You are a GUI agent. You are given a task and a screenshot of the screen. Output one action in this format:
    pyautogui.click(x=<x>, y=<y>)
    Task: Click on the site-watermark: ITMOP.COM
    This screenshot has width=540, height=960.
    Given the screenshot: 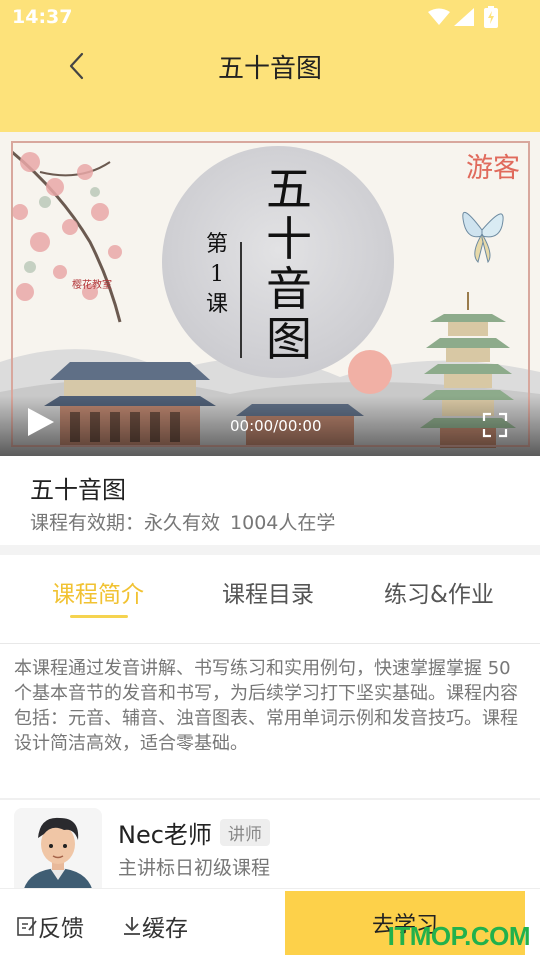 What is the action you would take?
    pyautogui.click(x=459, y=936)
    